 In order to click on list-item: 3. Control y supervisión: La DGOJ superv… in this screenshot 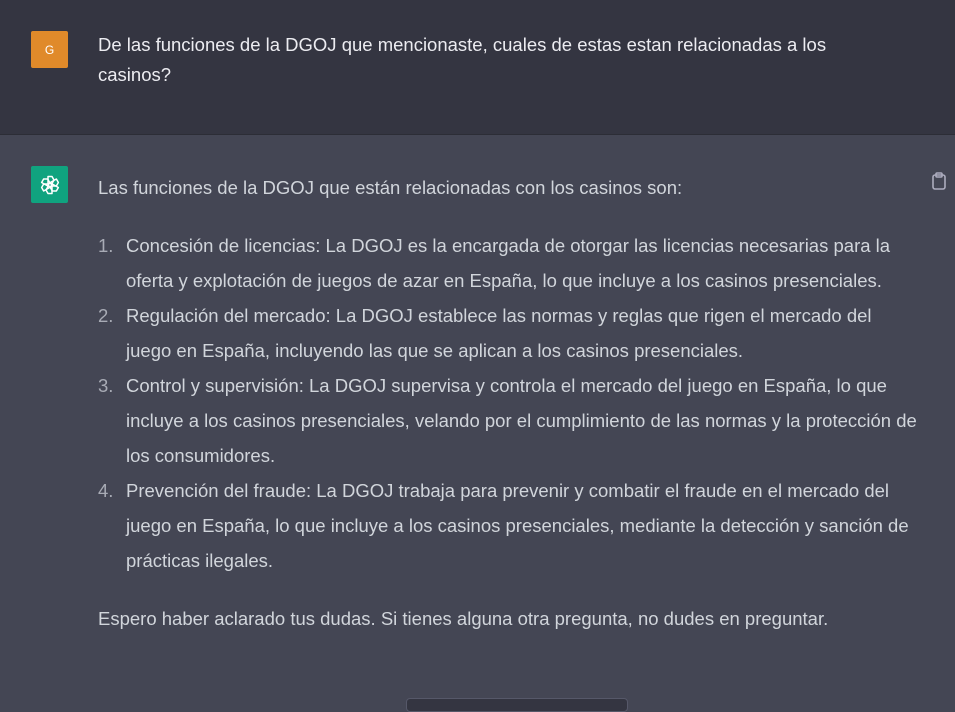, I will do `click(508, 420)`.